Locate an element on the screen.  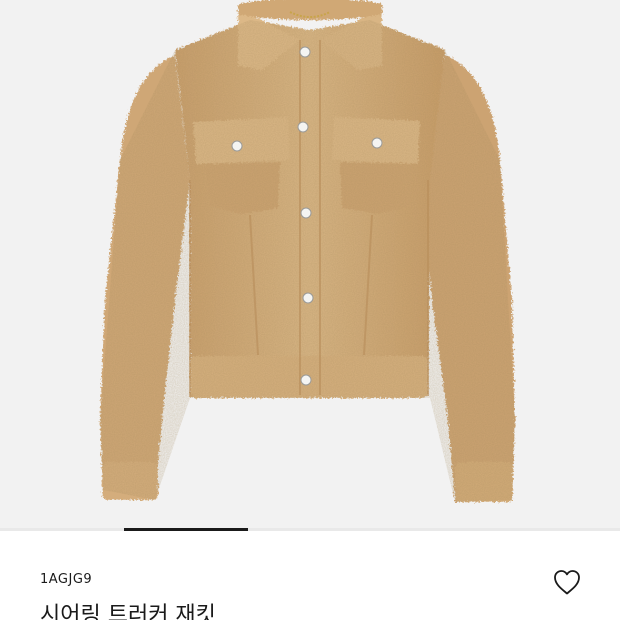
product-info: 1AGJG9 시어링 트러커 재킷 is located at coordinates (310, 575).